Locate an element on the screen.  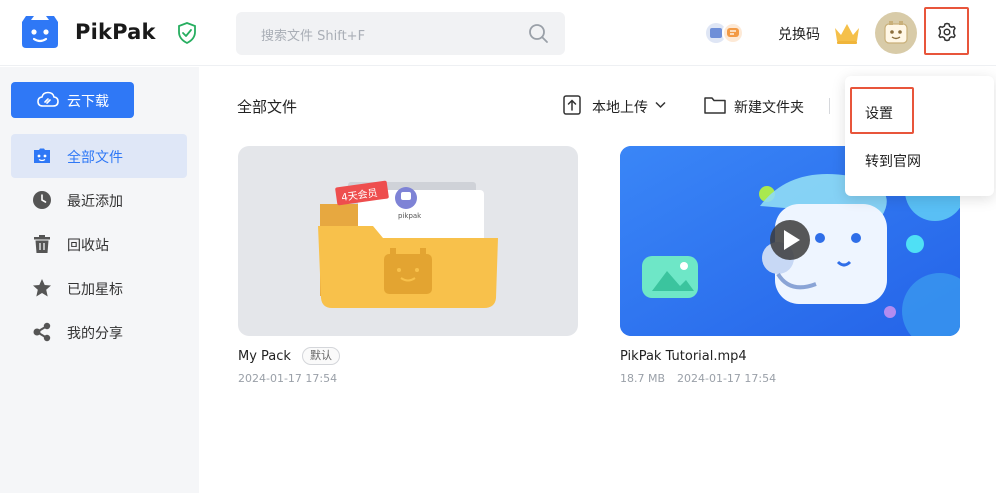
file-card-my-pack: 4天会员 pikpak is located at coordinates (408, 241).